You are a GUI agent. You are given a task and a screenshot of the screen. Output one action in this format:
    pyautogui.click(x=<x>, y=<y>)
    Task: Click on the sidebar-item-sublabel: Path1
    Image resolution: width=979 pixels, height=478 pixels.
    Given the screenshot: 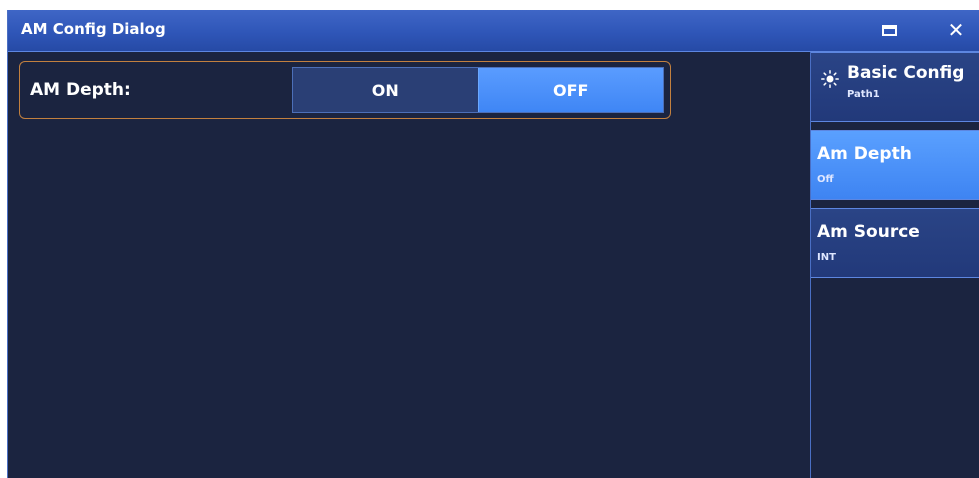 What is the action you would take?
    pyautogui.click(x=863, y=94)
    